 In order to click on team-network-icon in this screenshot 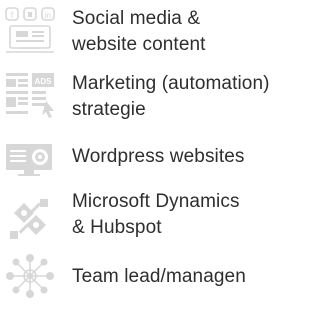, I will do `click(30, 276)`.